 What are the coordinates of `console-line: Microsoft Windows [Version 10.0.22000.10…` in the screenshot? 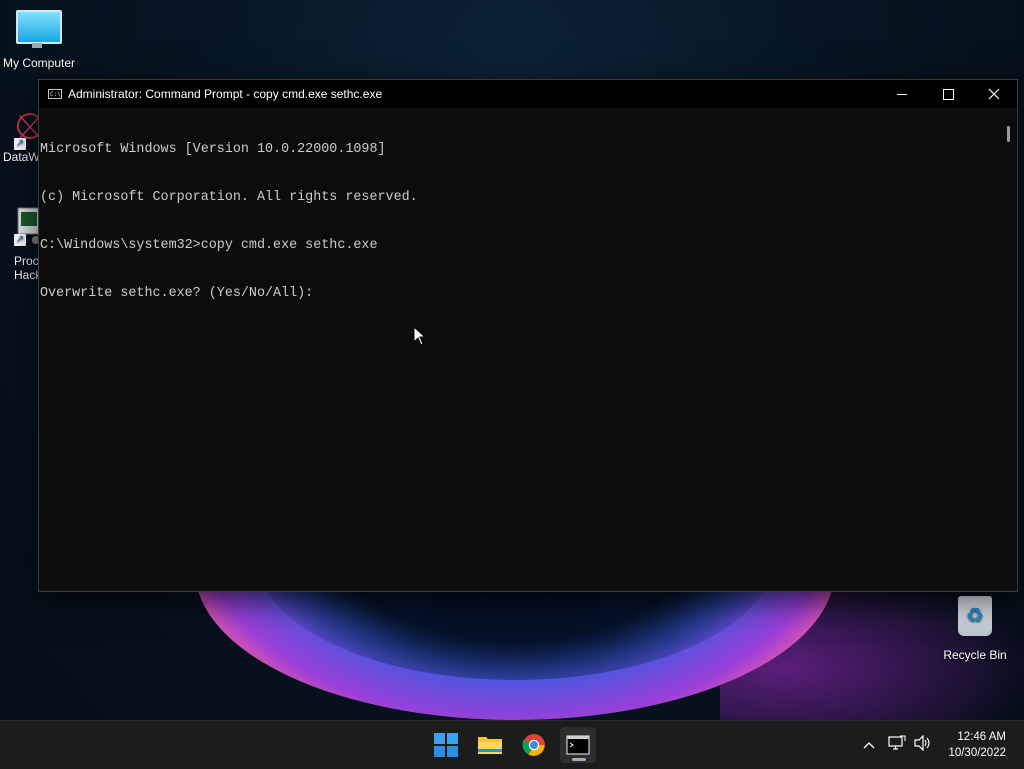 It's located at (213, 149).